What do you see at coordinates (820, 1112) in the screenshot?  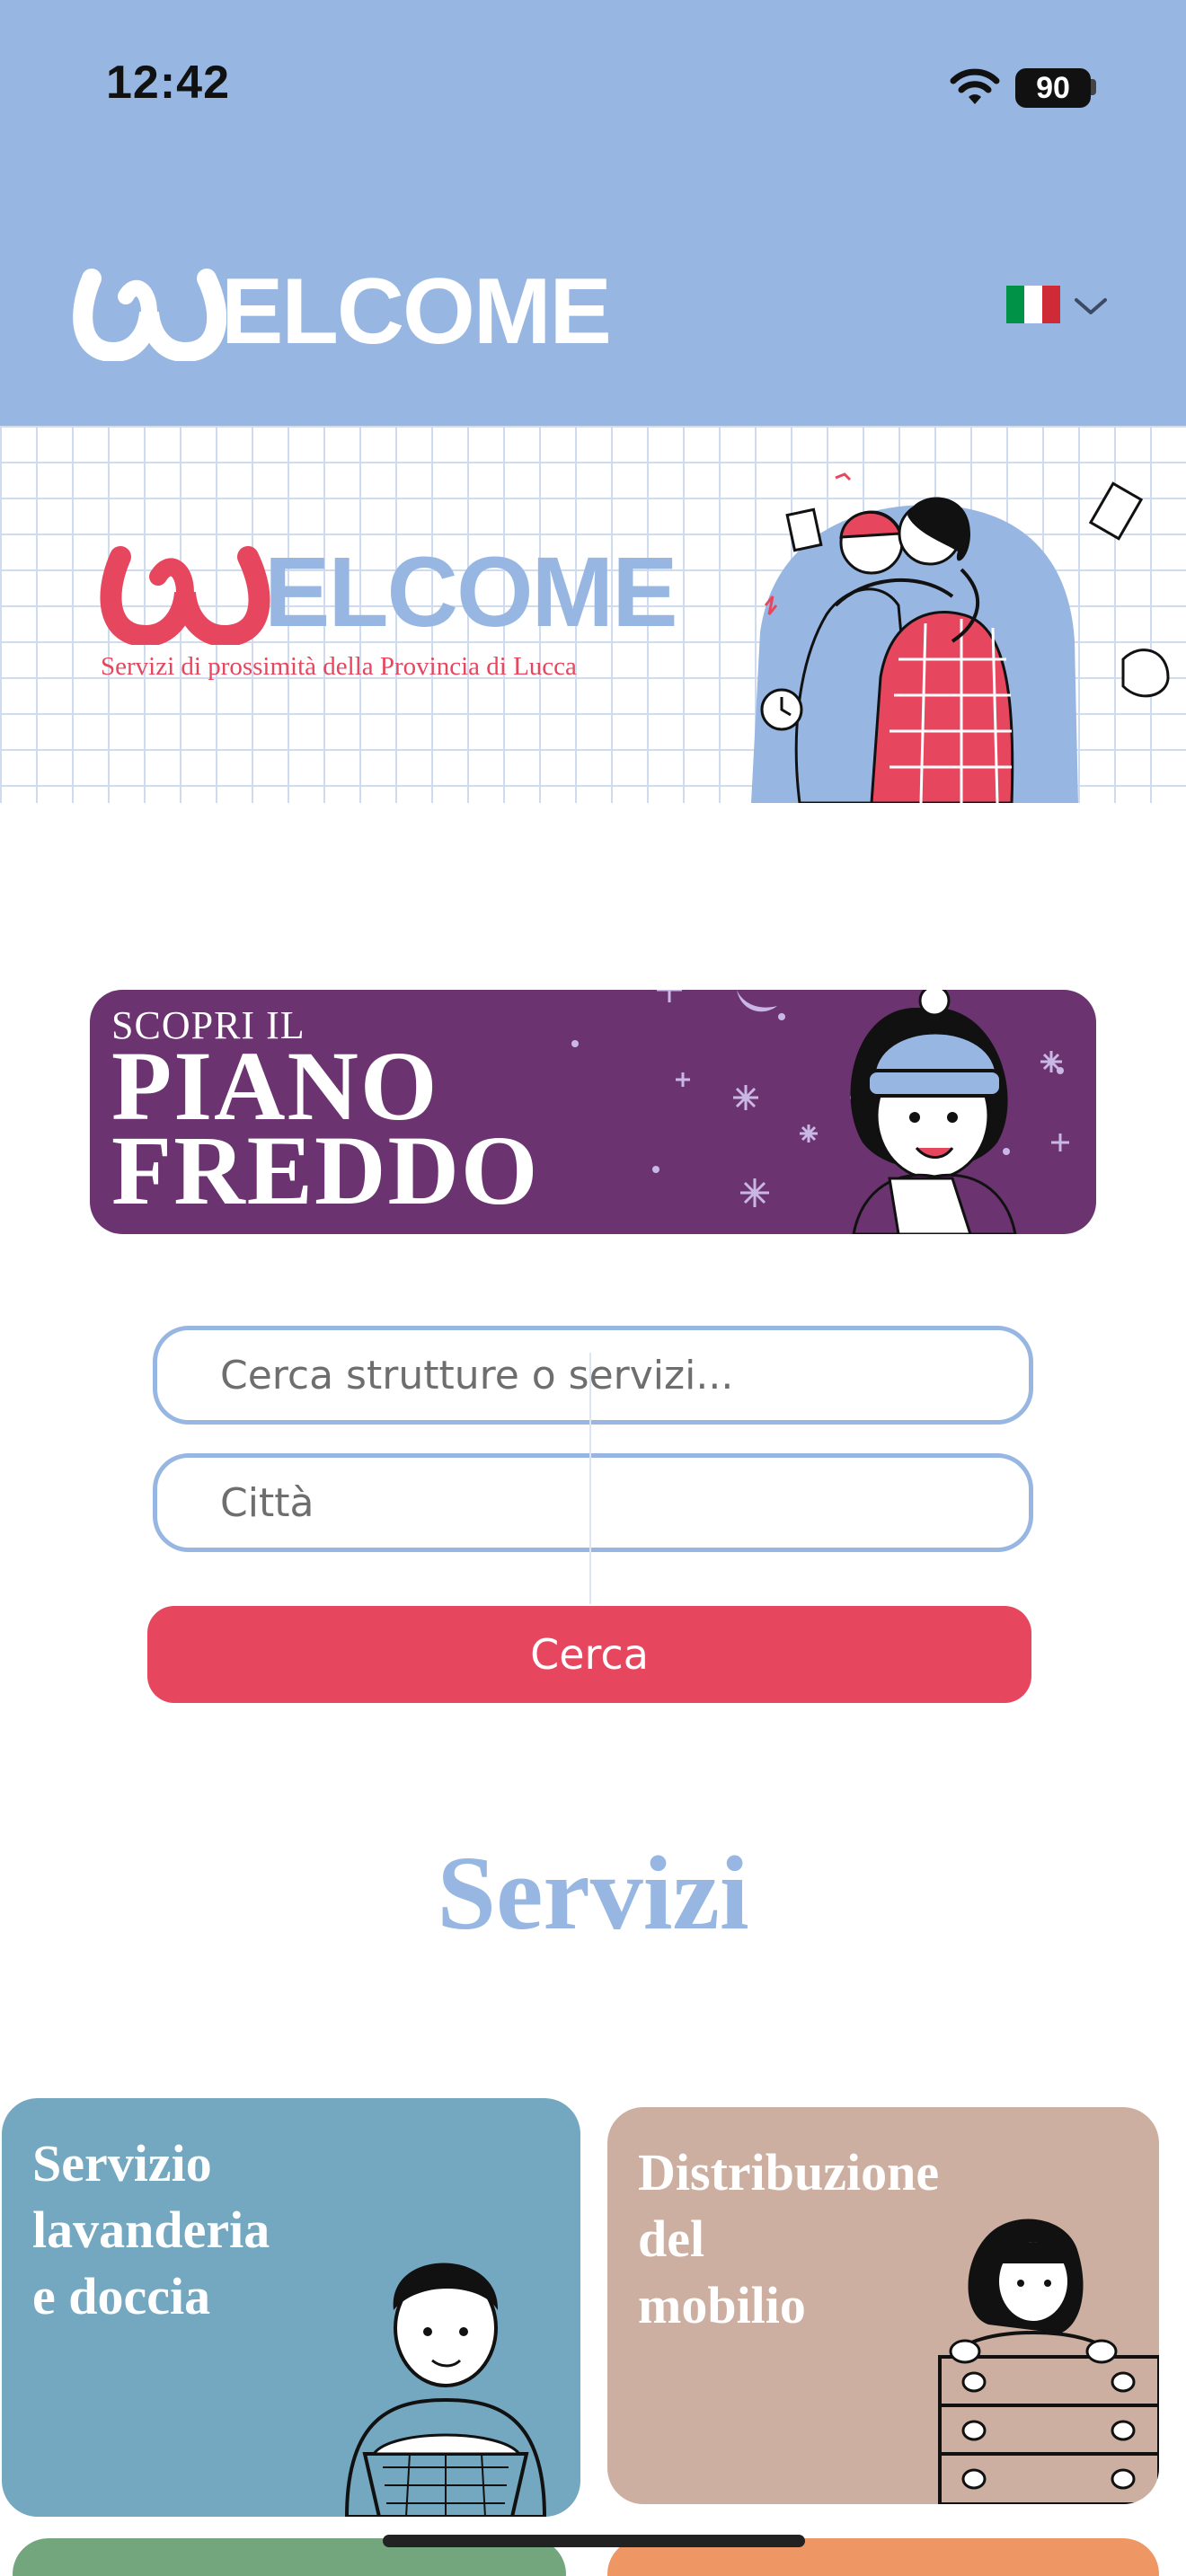 I see `winter-girl-illustration` at bounding box center [820, 1112].